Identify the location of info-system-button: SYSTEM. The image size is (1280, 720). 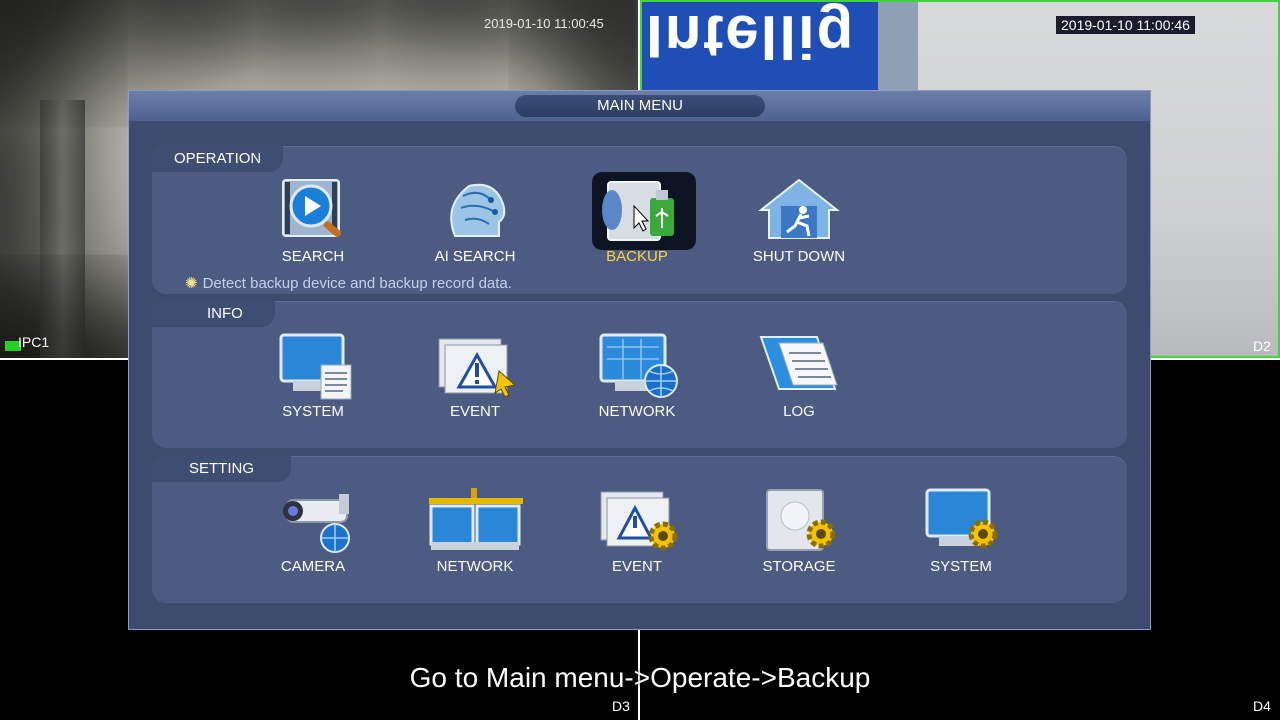
(313, 380).